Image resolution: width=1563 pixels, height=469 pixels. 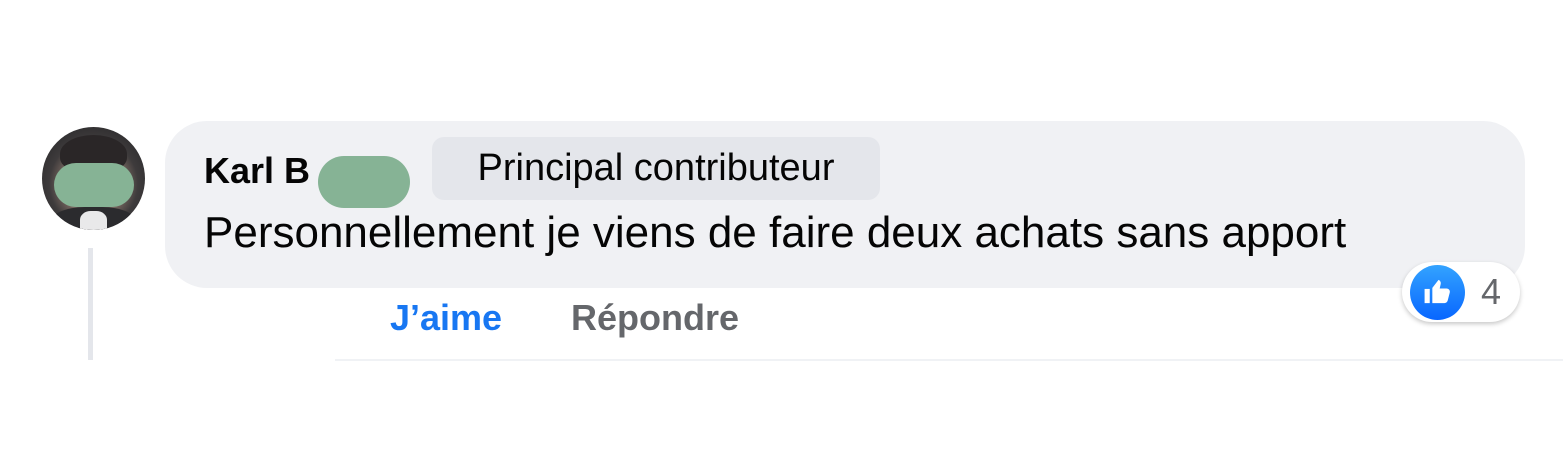 What do you see at coordinates (93, 220) in the screenshot?
I see `avatar-collar-shape` at bounding box center [93, 220].